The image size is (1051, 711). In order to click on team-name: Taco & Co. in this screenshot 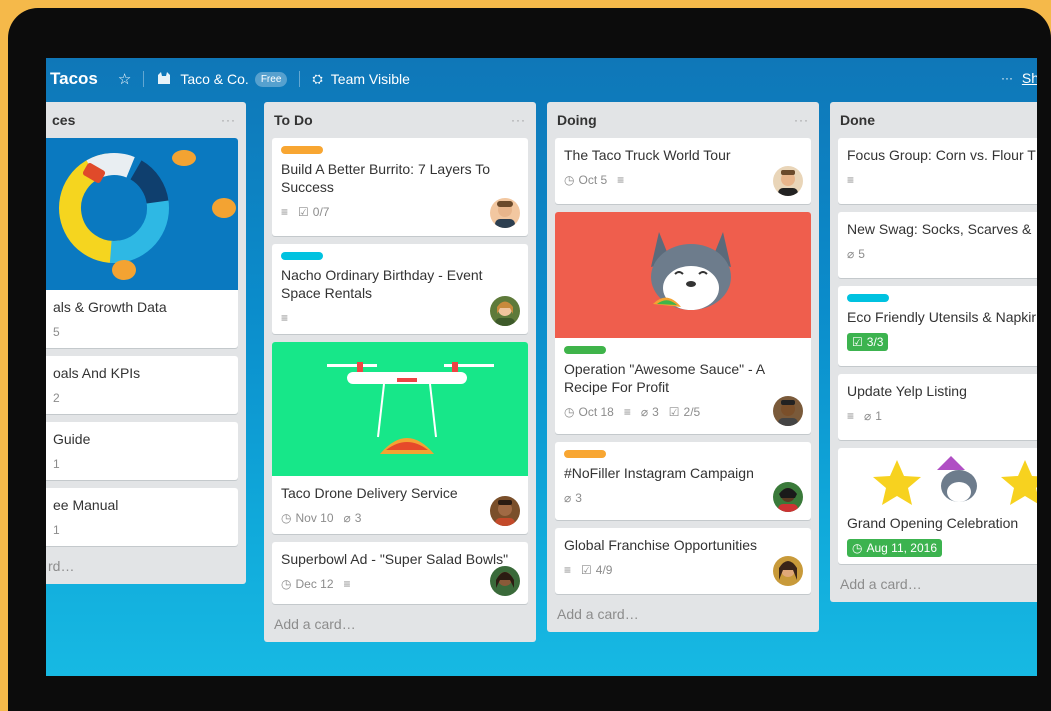, I will do `click(214, 79)`.